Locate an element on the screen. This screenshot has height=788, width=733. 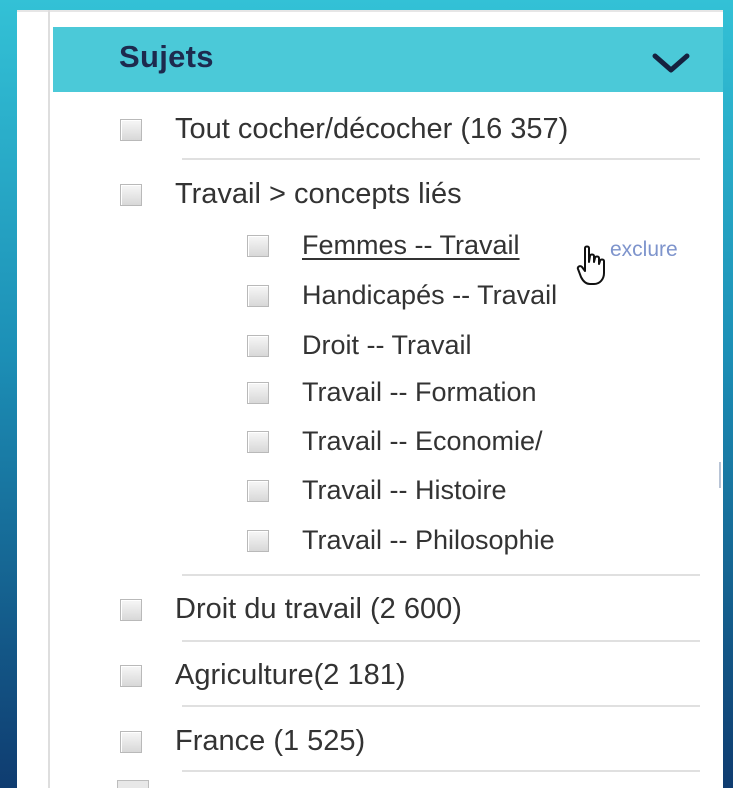
related-item-label: Travail -- Philosophie is located at coordinates (428, 540).